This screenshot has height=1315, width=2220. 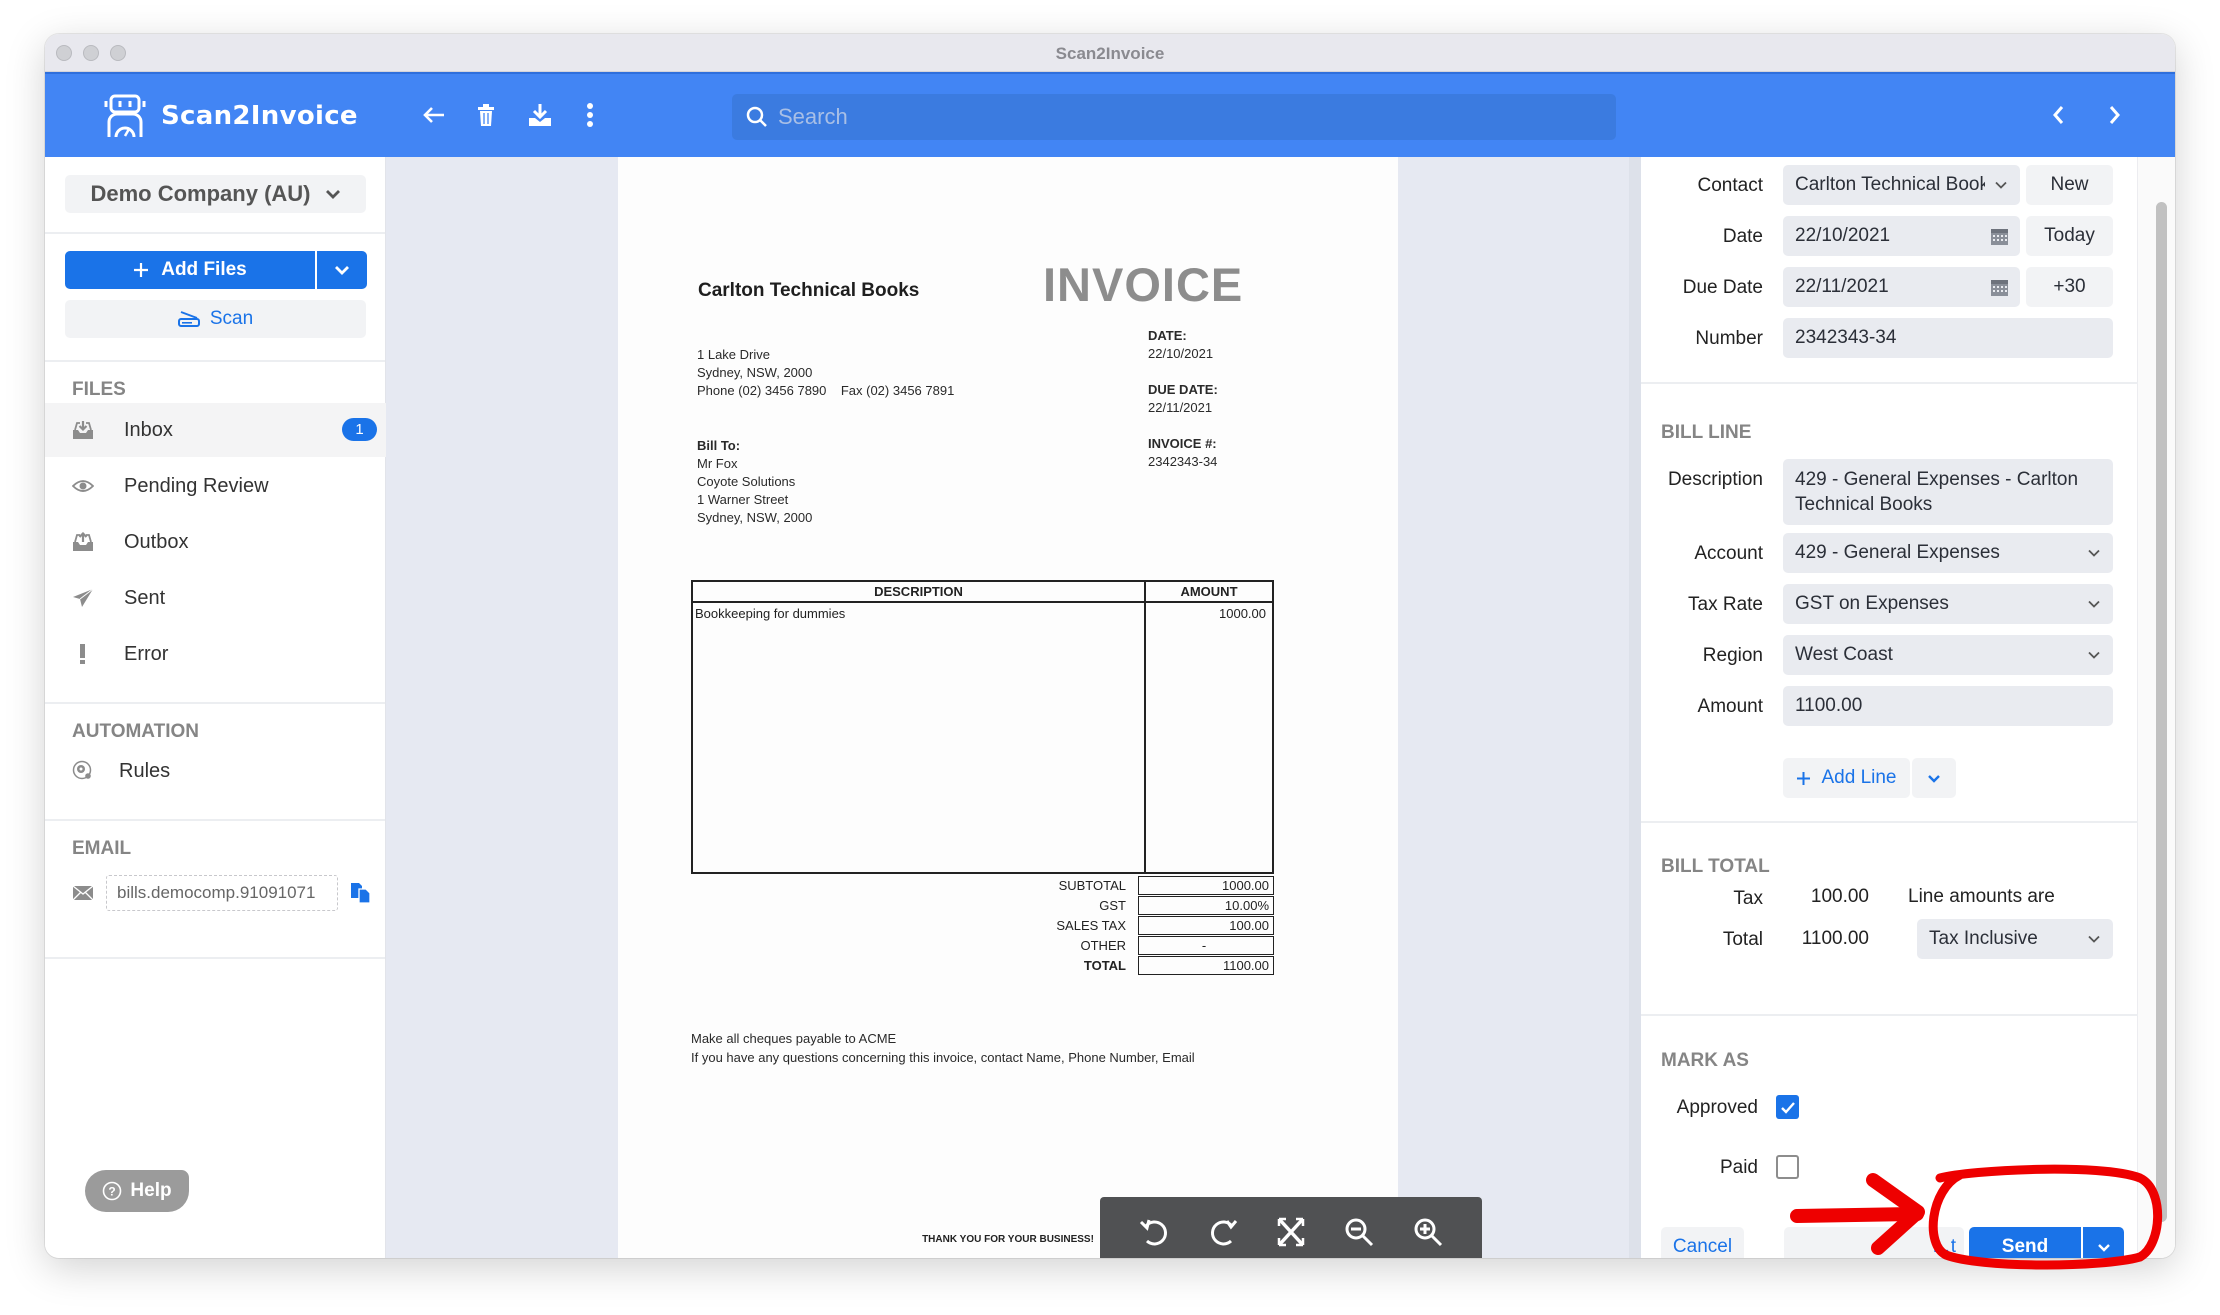 What do you see at coordinates (919, 591) in the screenshot?
I see `doc-header-description: DESCRIPTION` at bounding box center [919, 591].